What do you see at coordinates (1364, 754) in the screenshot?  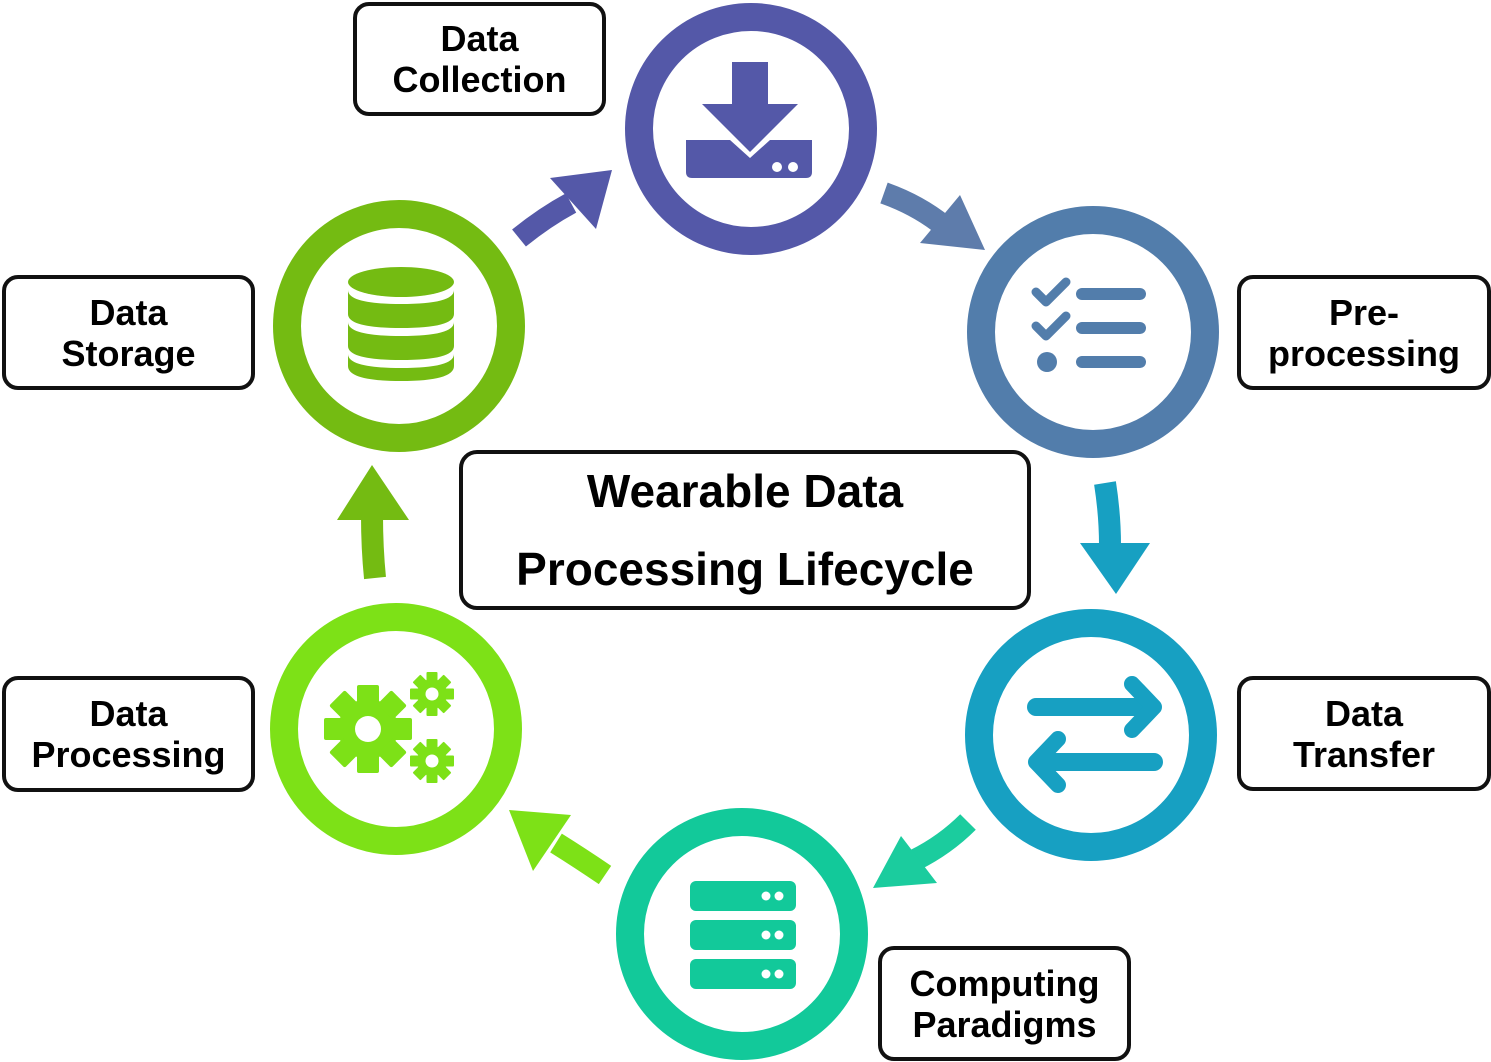 I see `label-line-2: Transfer` at bounding box center [1364, 754].